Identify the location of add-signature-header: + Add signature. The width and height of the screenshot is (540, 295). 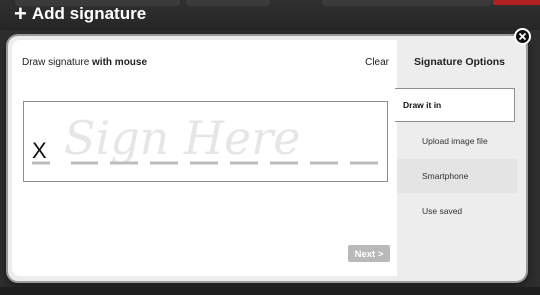
(80, 14).